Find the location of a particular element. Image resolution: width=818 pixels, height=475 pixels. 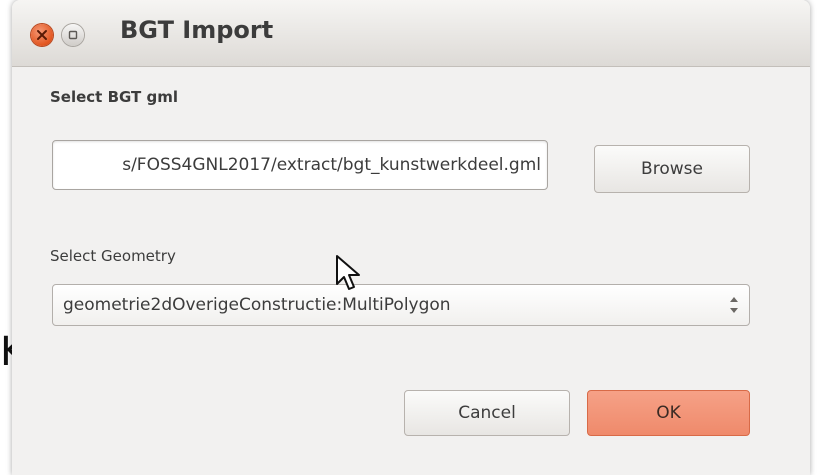

browse-button: Browse is located at coordinates (672, 169).